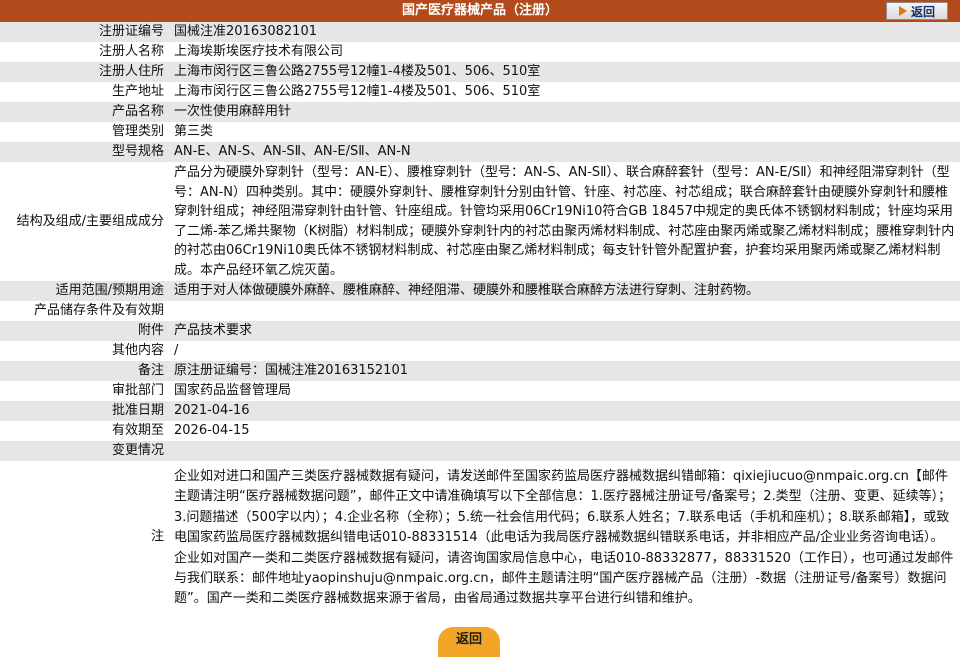 The image size is (960, 657). Describe the element at coordinates (157, 537) in the screenshot. I see `note-label: 注` at that location.